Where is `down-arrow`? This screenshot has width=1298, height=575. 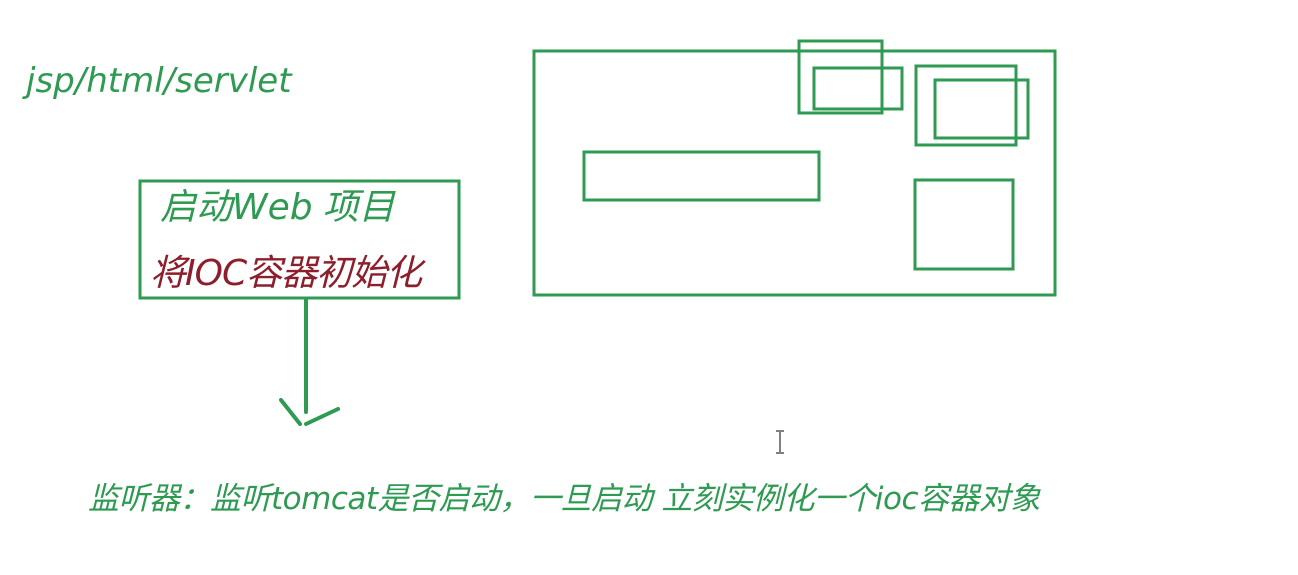
down-arrow is located at coordinates (309, 362).